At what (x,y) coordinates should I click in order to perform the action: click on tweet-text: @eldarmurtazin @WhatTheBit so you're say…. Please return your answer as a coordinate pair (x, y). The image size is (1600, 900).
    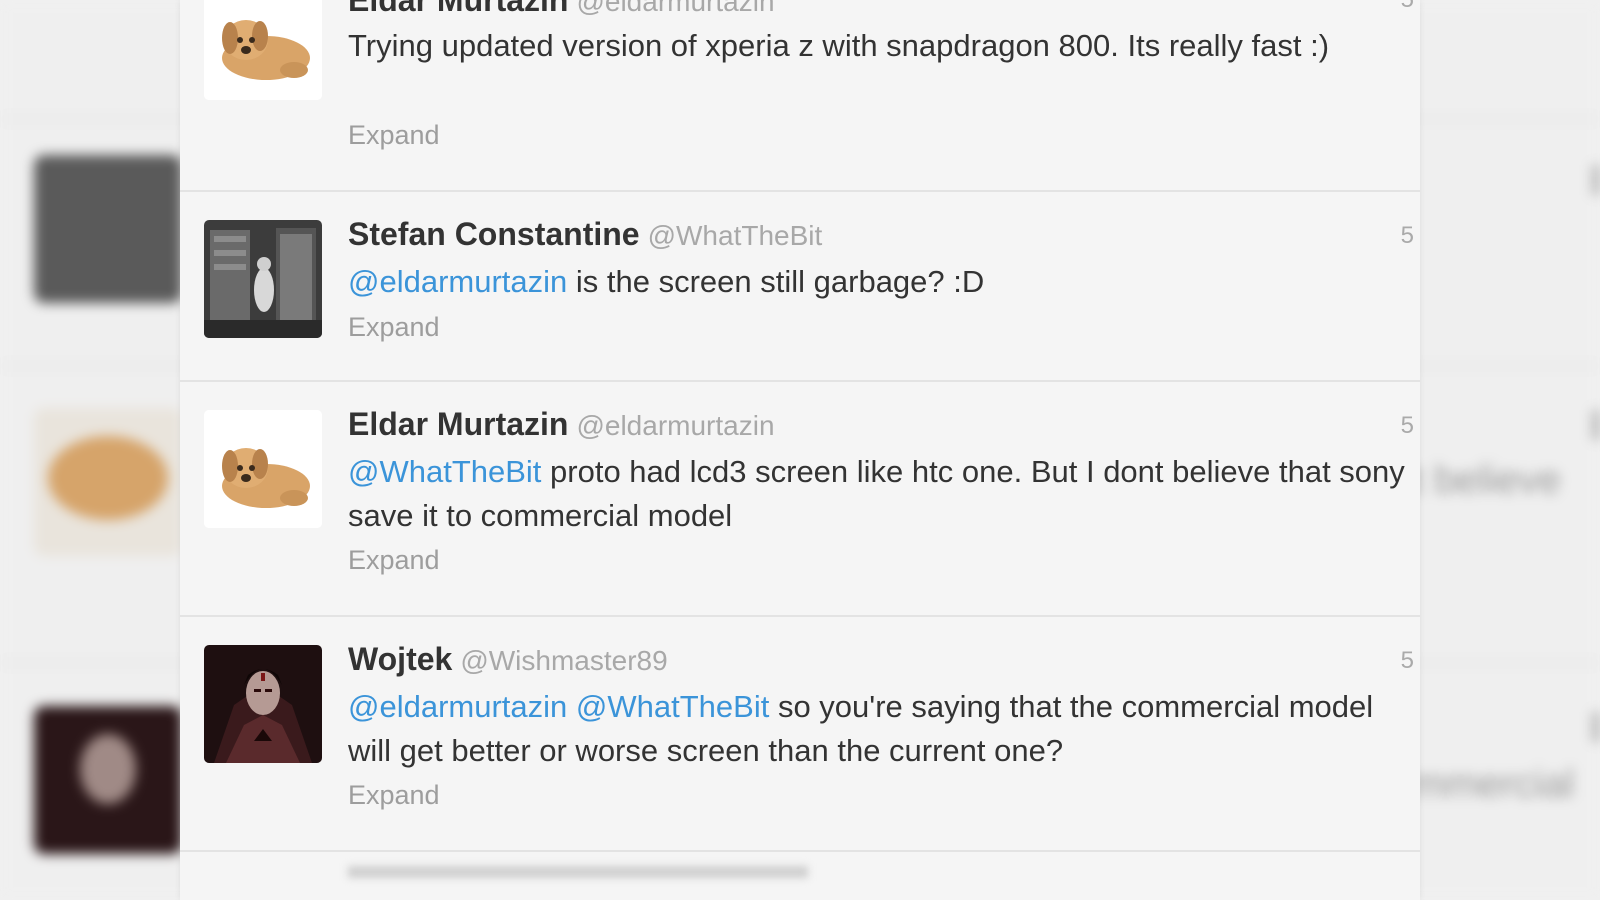
    Looking at the image, I should click on (883, 729).